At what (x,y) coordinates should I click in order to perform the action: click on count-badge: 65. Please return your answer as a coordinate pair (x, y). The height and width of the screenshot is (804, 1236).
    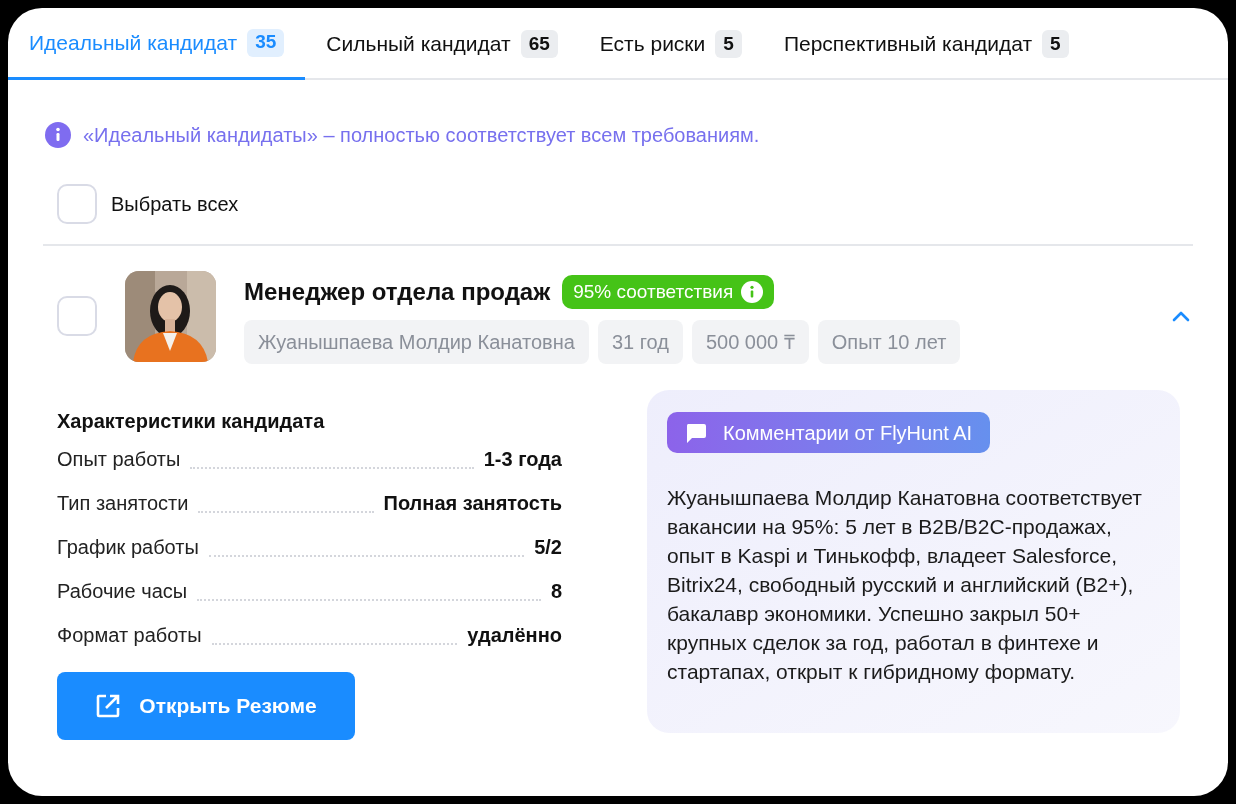
    Looking at the image, I should click on (539, 44).